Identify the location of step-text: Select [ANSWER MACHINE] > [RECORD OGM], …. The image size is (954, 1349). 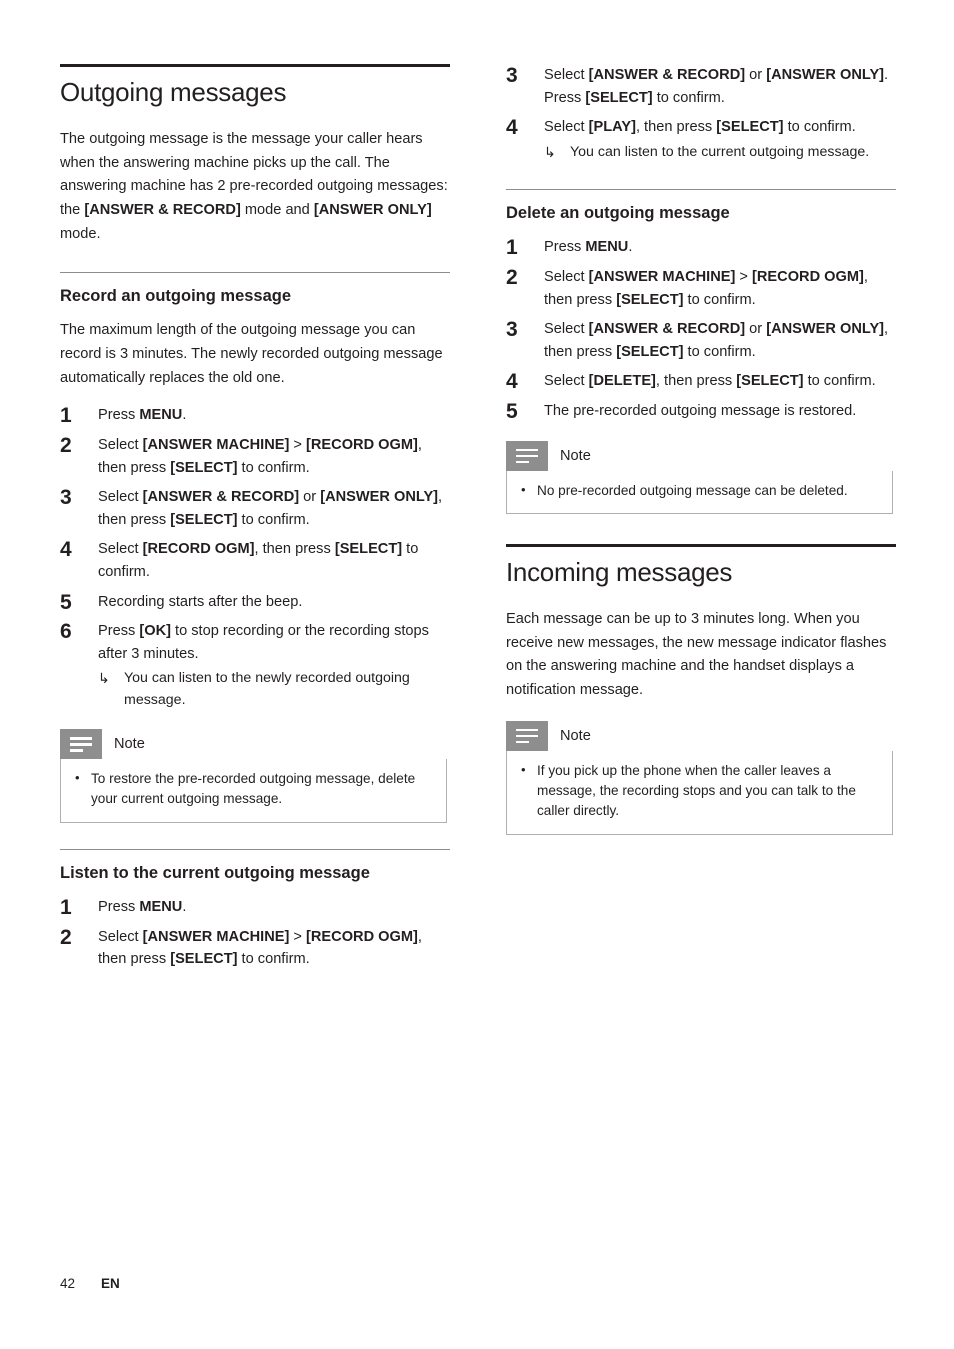
(260, 948).